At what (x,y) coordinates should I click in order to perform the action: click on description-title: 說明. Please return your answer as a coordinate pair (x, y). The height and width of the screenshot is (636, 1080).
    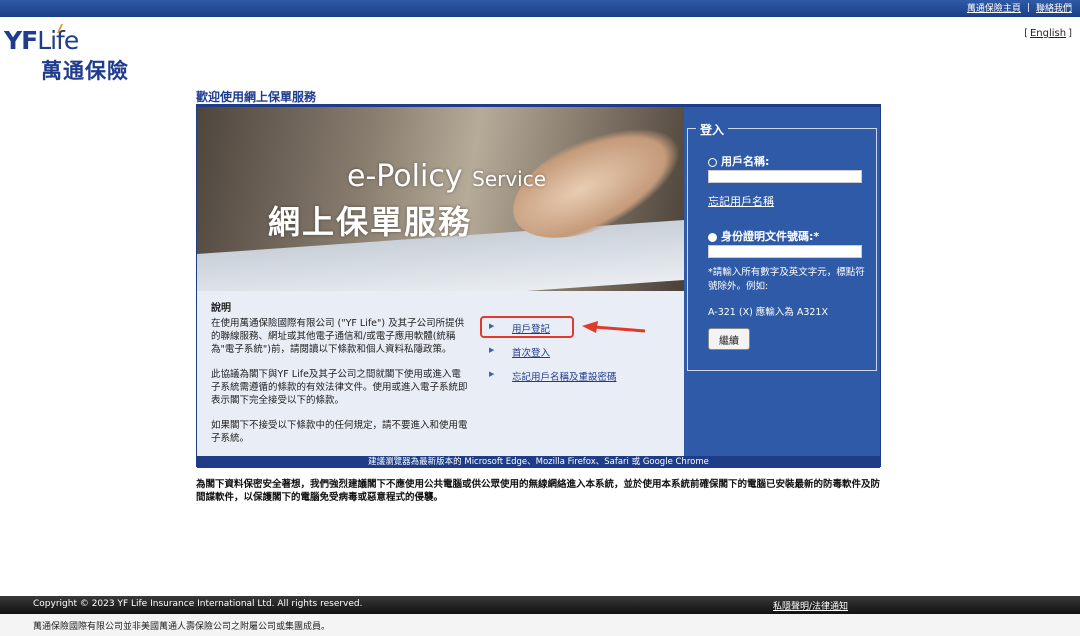
    Looking at the image, I should click on (221, 308).